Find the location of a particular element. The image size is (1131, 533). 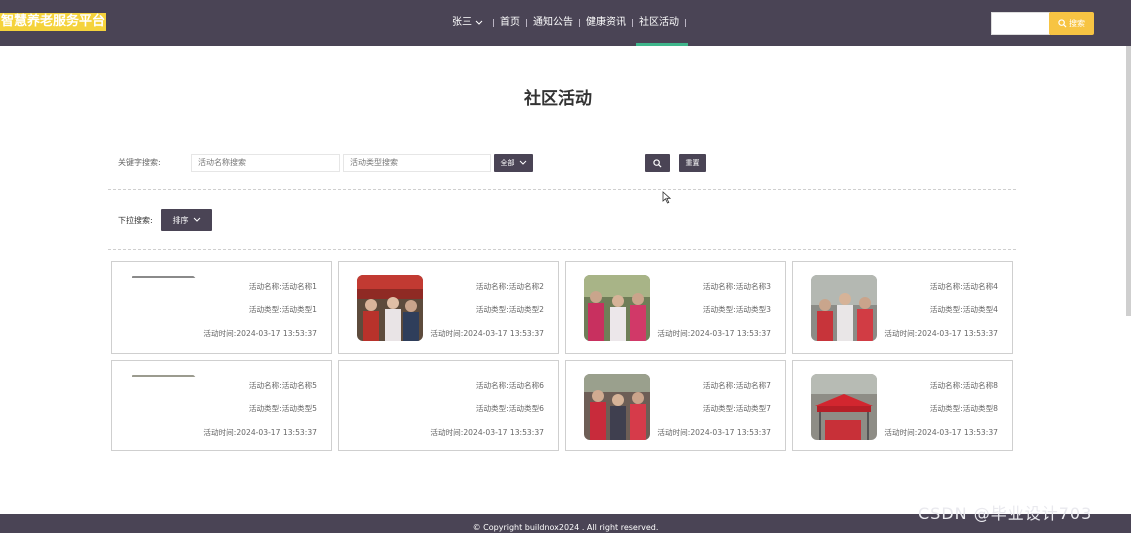

site-brand: 智慧养老服务平台 is located at coordinates (53, 22).